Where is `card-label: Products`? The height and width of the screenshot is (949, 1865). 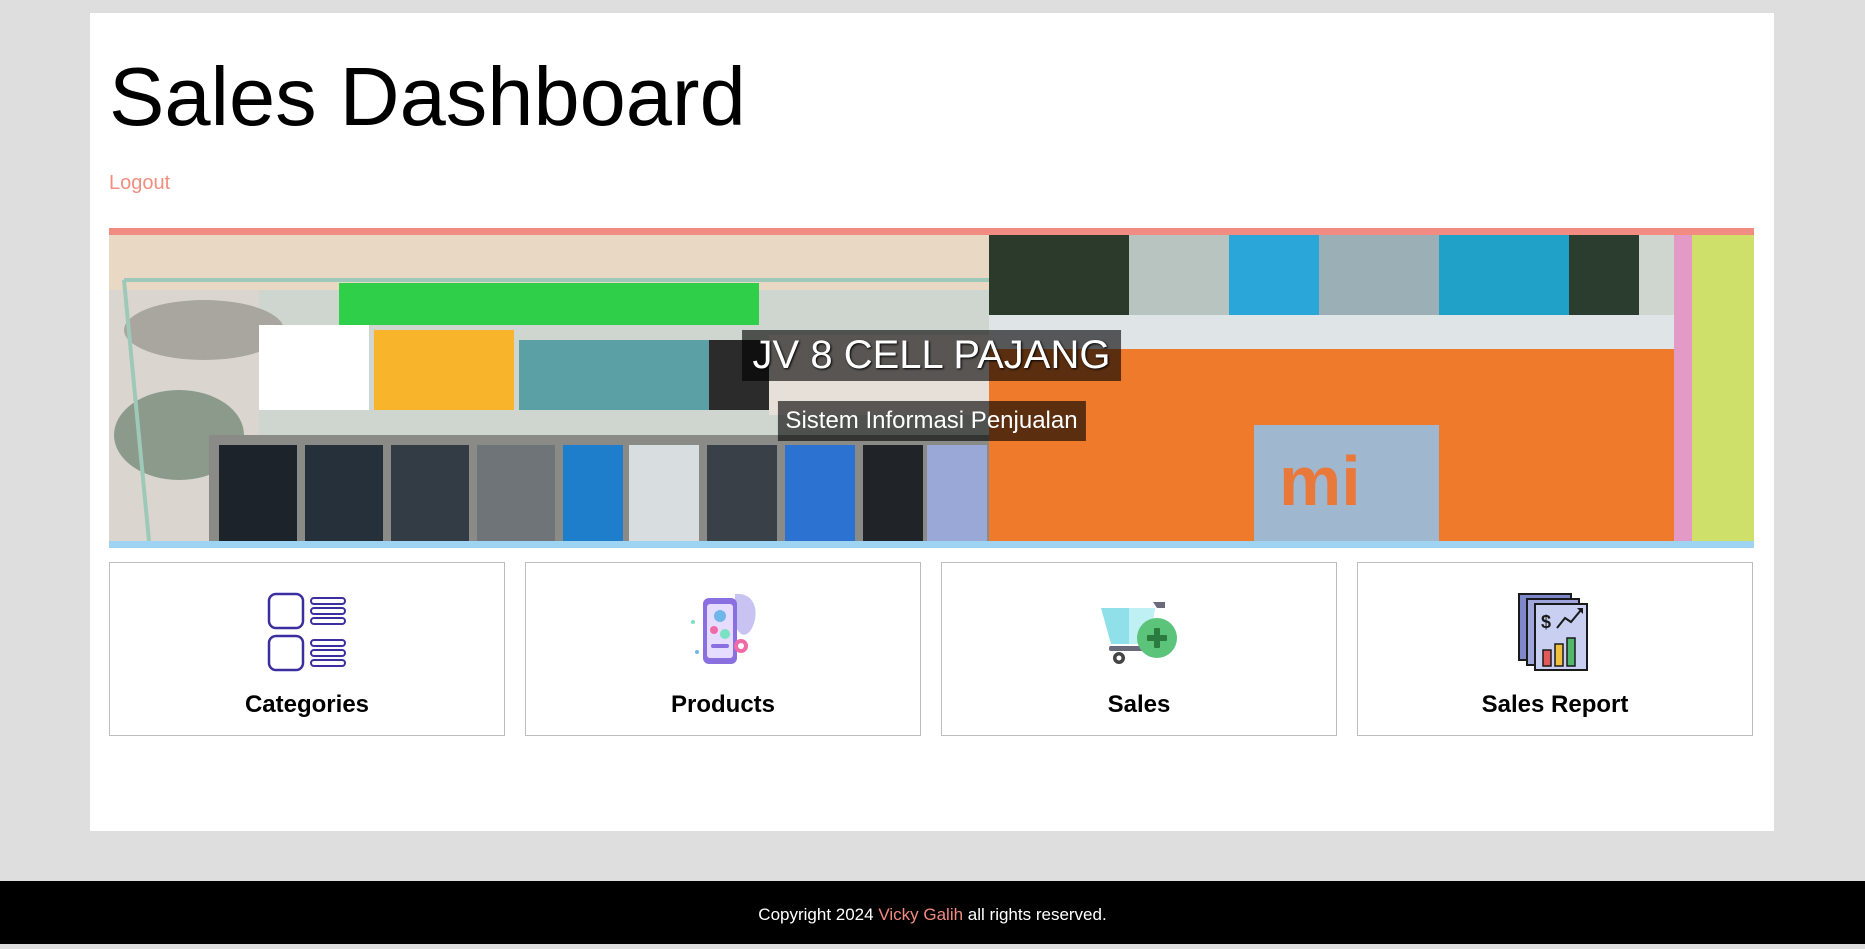
card-label: Products is located at coordinates (722, 704).